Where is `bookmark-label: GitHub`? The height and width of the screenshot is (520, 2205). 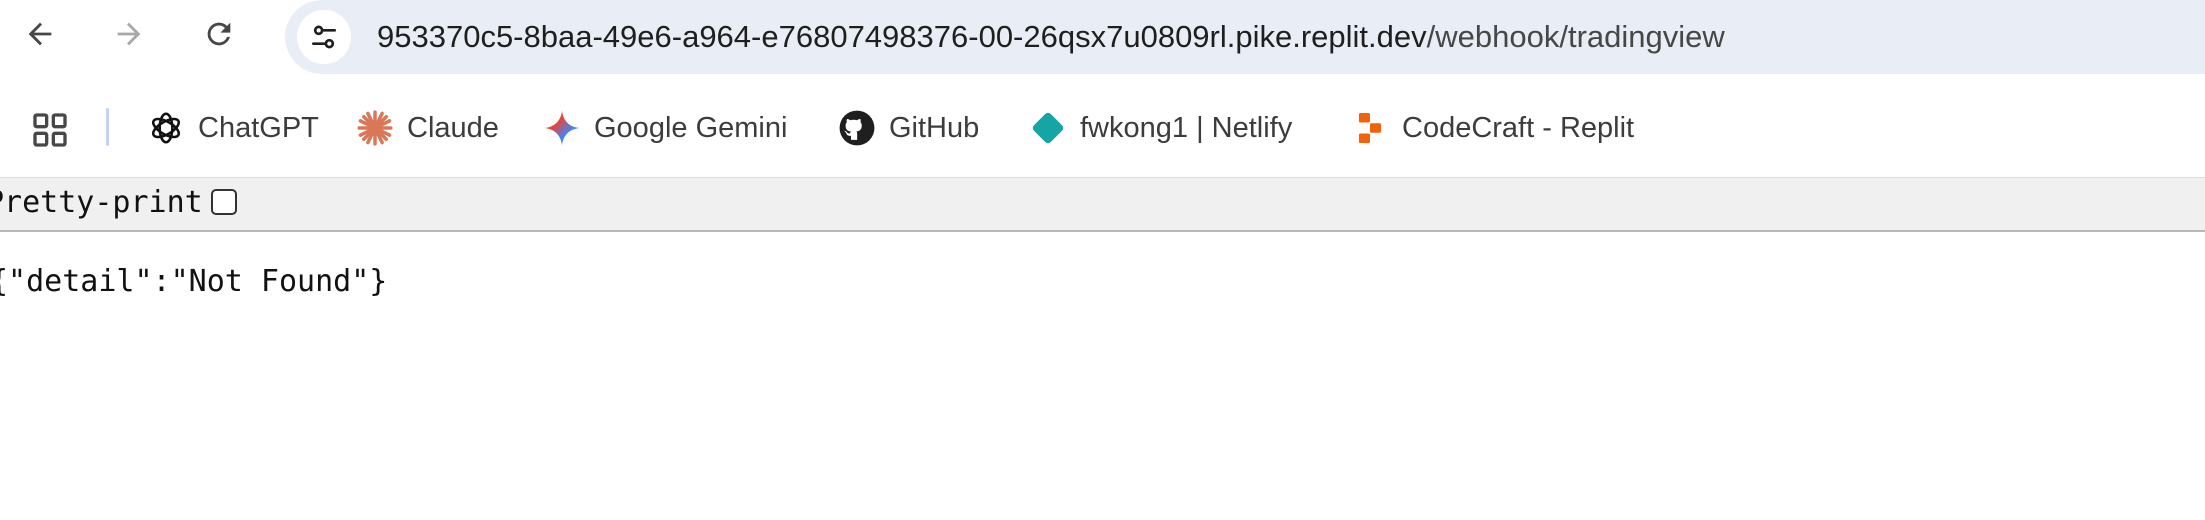 bookmark-label: GitHub is located at coordinates (934, 127).